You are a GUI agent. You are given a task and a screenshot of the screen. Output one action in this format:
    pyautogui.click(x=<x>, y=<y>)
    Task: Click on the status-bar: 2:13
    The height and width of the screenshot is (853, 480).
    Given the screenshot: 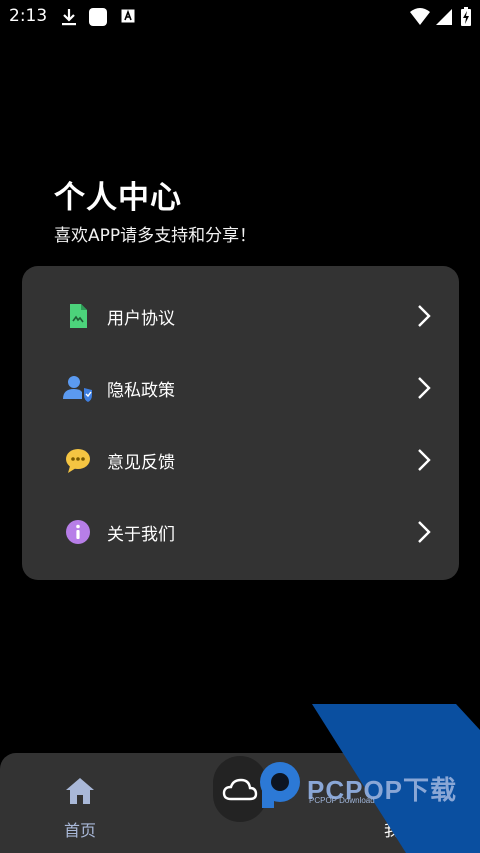 What is the action you would take?
    pyautogui.click(x=240, y=17)
    